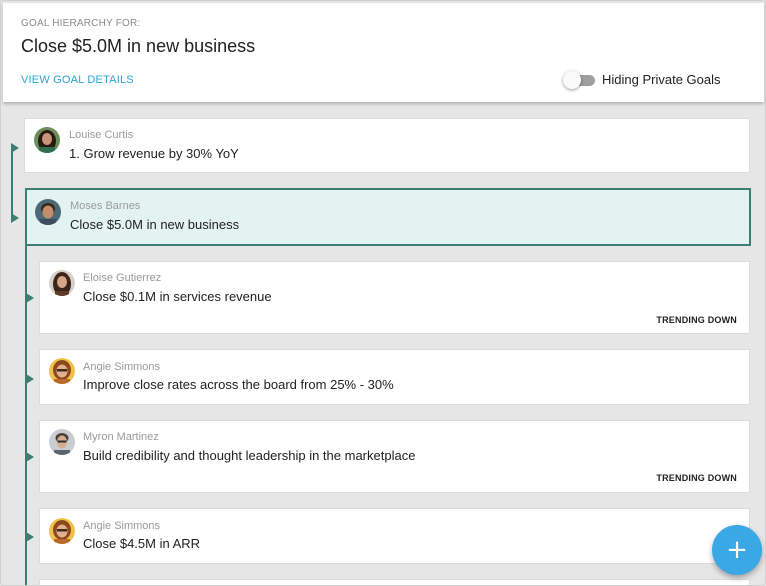 The image size is (766, 586). I want to click on goal-card: Louise Curtis 1. Grow revenue by 30% YoY, so click(387, 145).